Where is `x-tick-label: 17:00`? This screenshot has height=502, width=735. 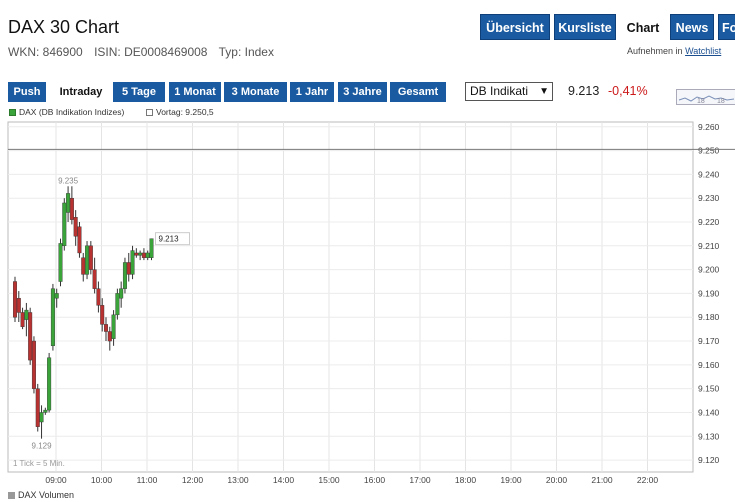
x-tick-label: 17:00 is located at coordinates (420, 480).